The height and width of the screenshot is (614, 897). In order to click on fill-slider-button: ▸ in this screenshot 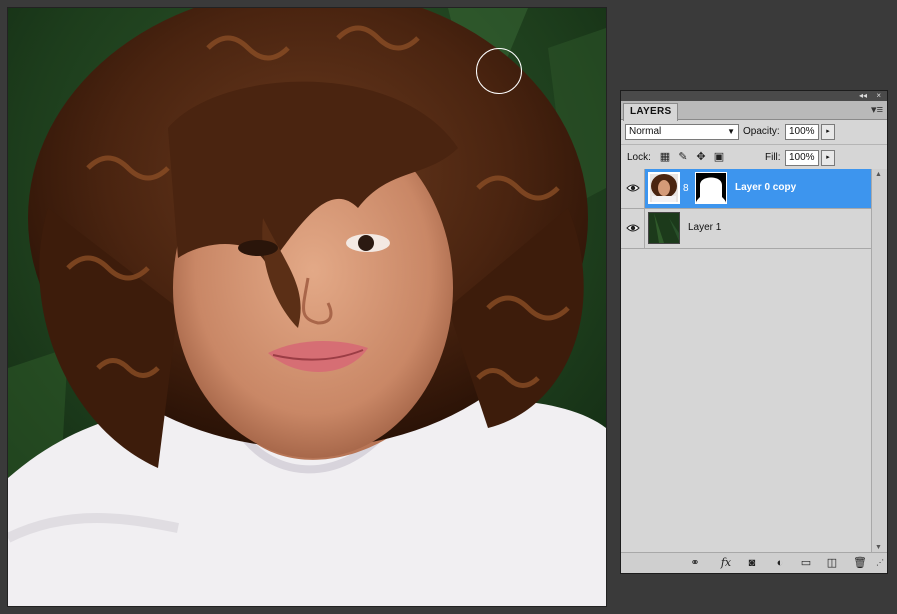, I will do `click(828, 158)`.